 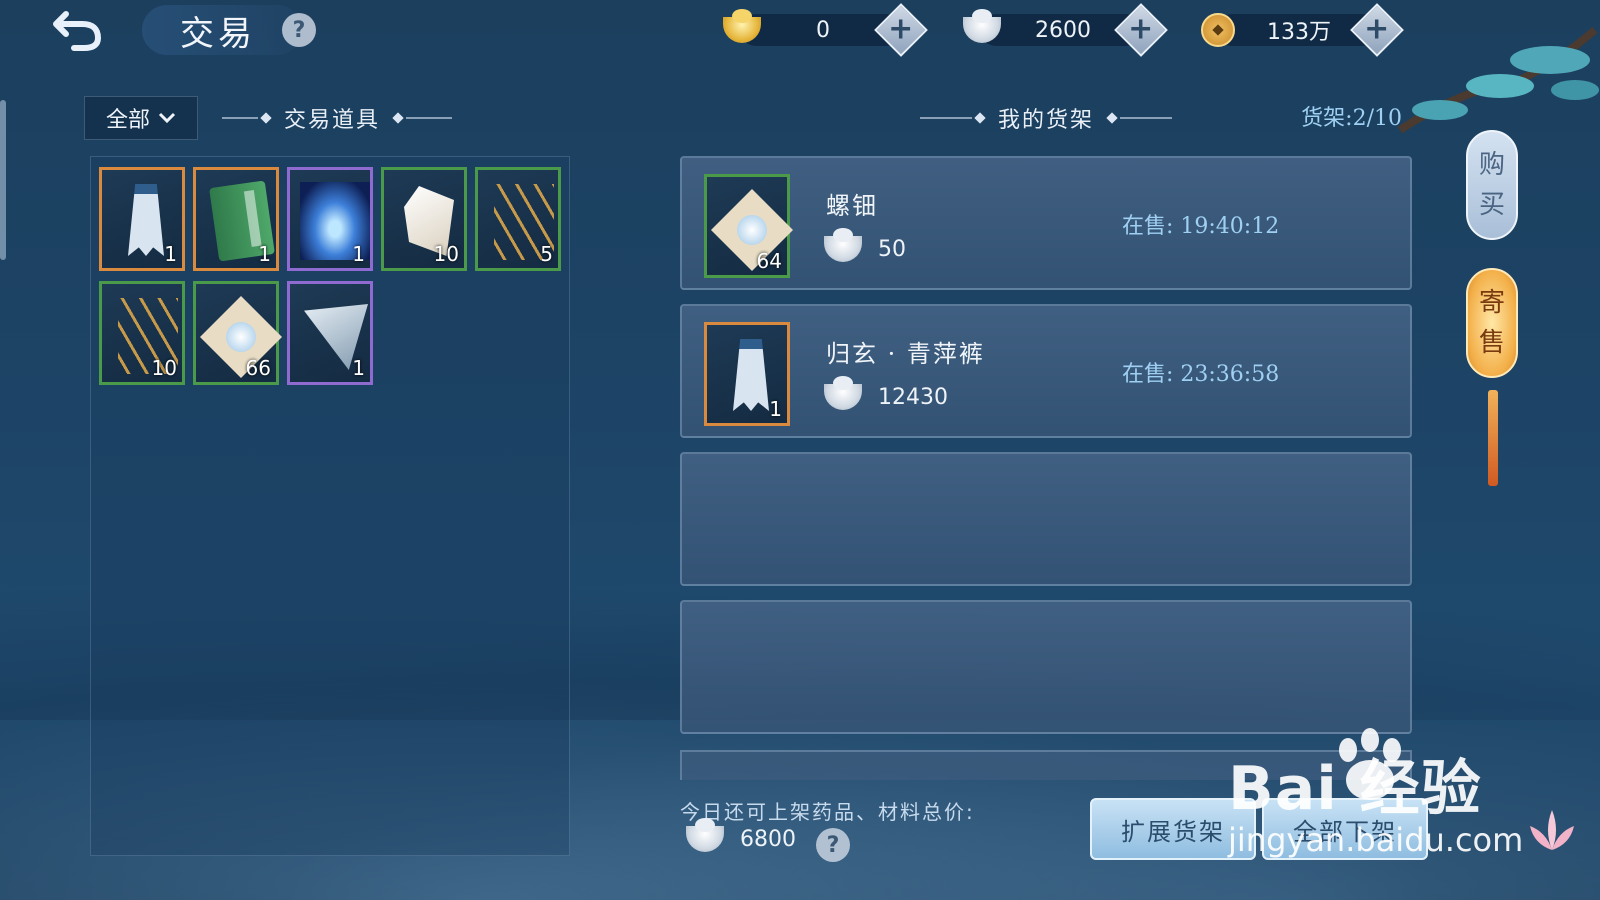 I want to click on watermark: Bai 经验 jingyan.baidu.com, so click(x=1375, y=799).